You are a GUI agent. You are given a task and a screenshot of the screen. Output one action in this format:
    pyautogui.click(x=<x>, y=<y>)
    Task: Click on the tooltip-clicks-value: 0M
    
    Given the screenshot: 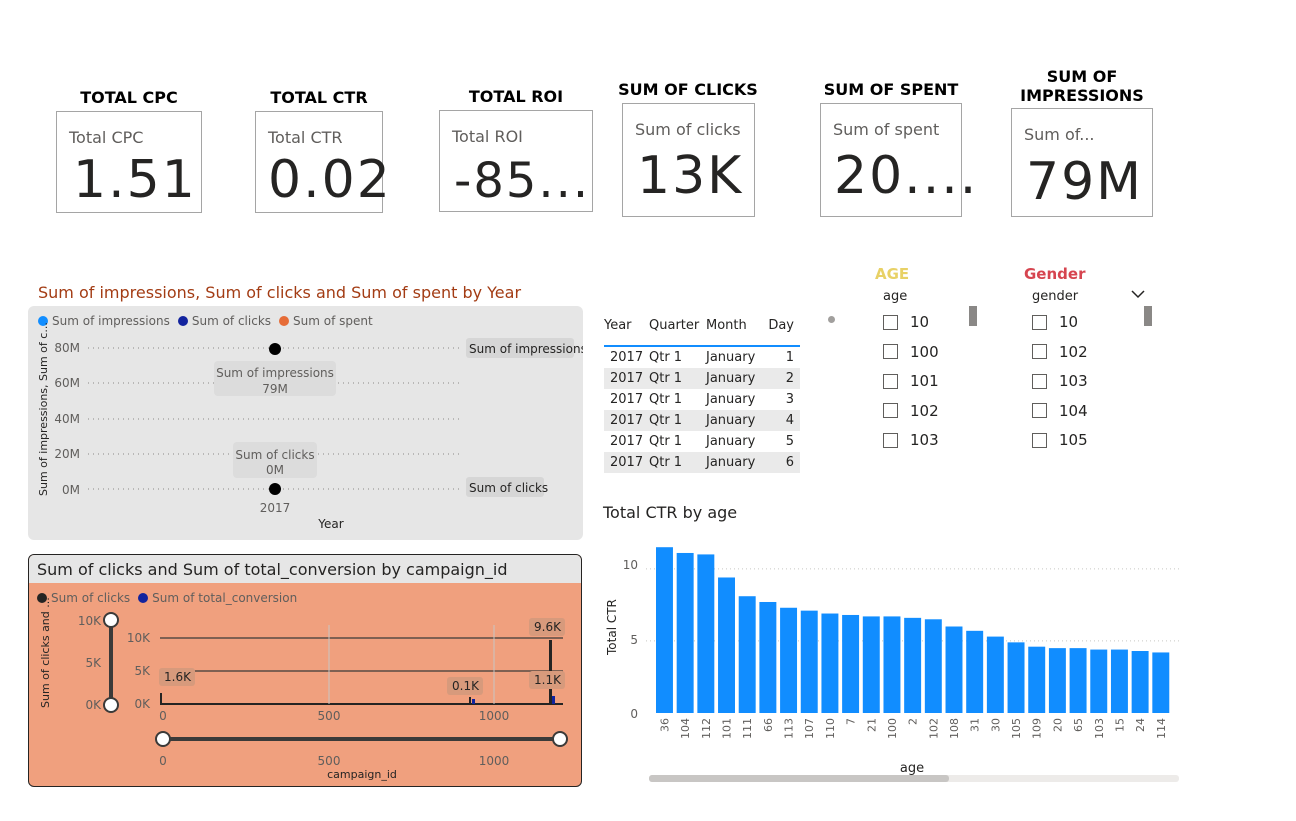 What is the action you would take?
    pyautogui.click(x=275, y=470)
    